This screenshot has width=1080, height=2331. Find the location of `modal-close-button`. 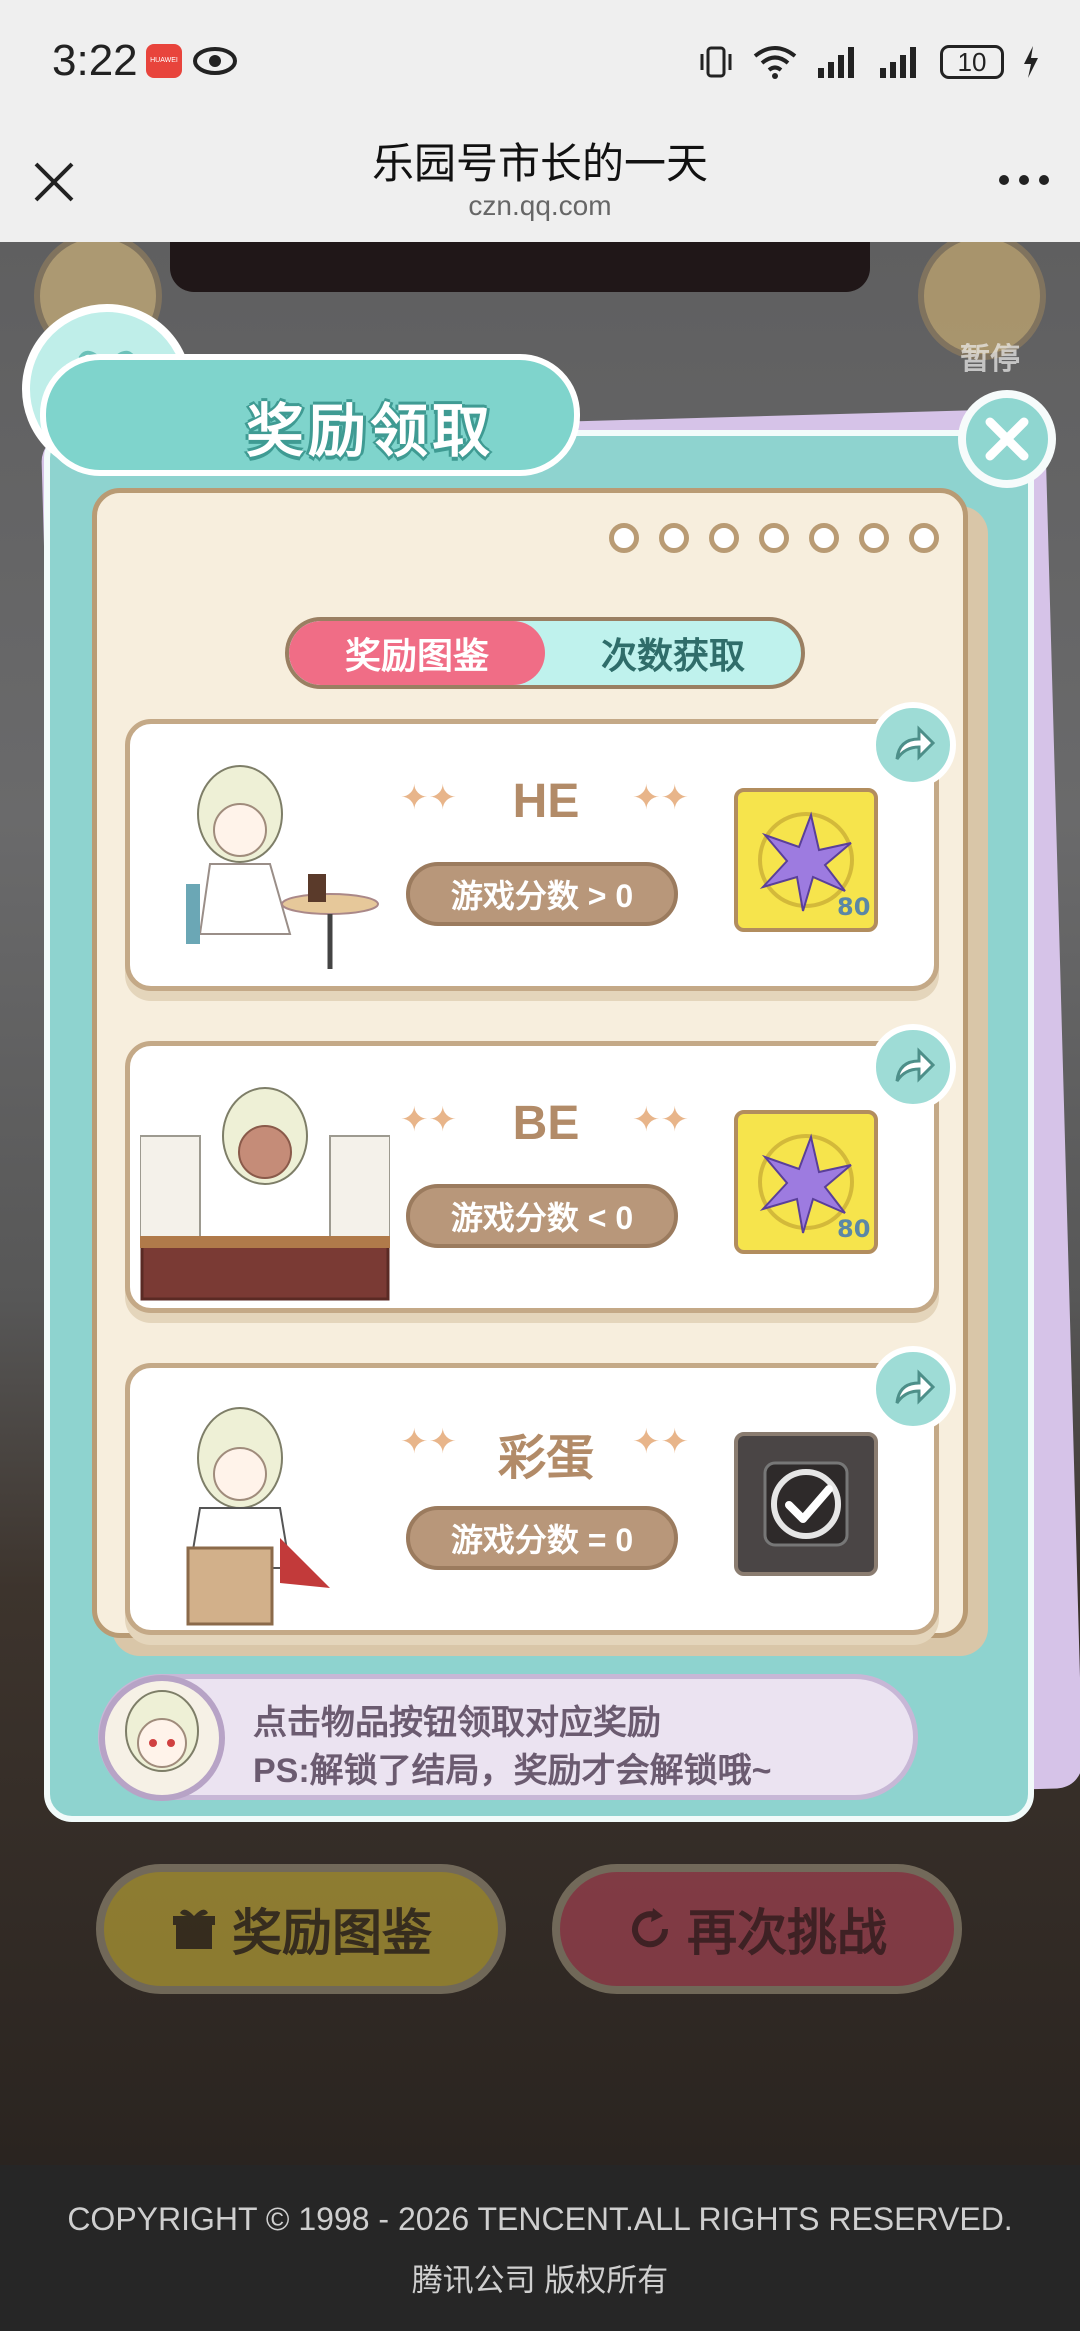

modal-close-button is located at coordinates (1007, 439).